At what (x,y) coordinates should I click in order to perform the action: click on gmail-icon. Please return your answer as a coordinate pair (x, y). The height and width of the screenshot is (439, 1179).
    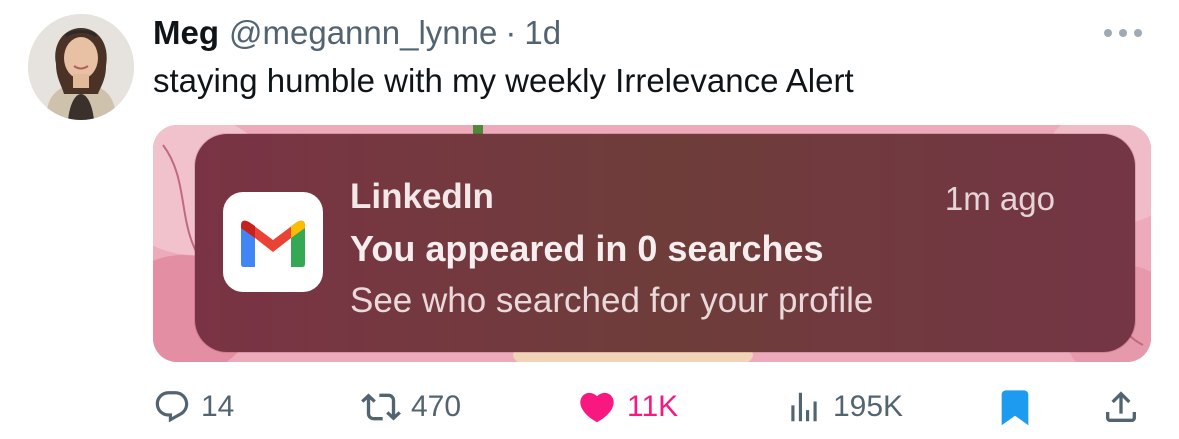
    Looking at the image, I should click on (273, 242).